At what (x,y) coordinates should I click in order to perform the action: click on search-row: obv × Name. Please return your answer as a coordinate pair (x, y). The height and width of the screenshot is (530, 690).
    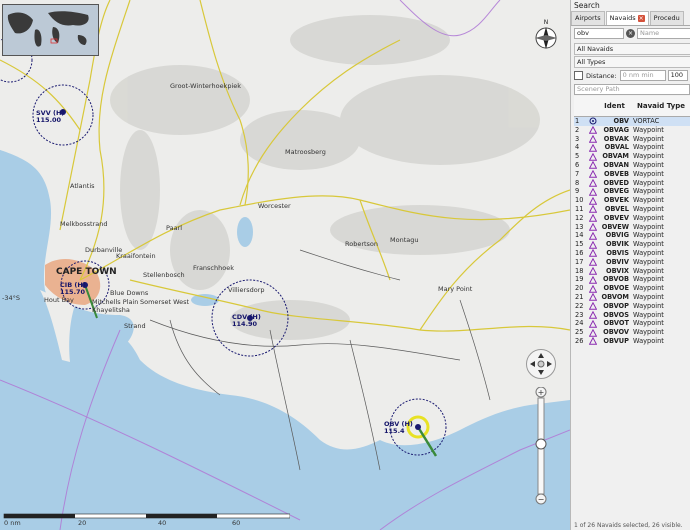
    Looking at the image, I should click on (632, 33).